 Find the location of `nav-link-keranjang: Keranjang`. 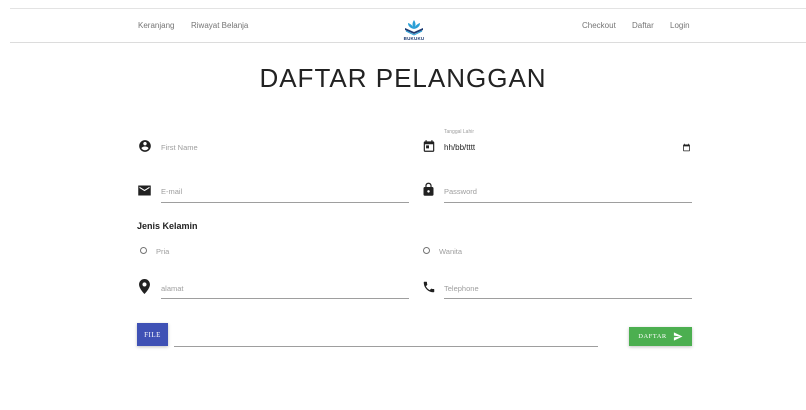

nav-link-keranjang: Keranjang is located at coordinates (156, 25).